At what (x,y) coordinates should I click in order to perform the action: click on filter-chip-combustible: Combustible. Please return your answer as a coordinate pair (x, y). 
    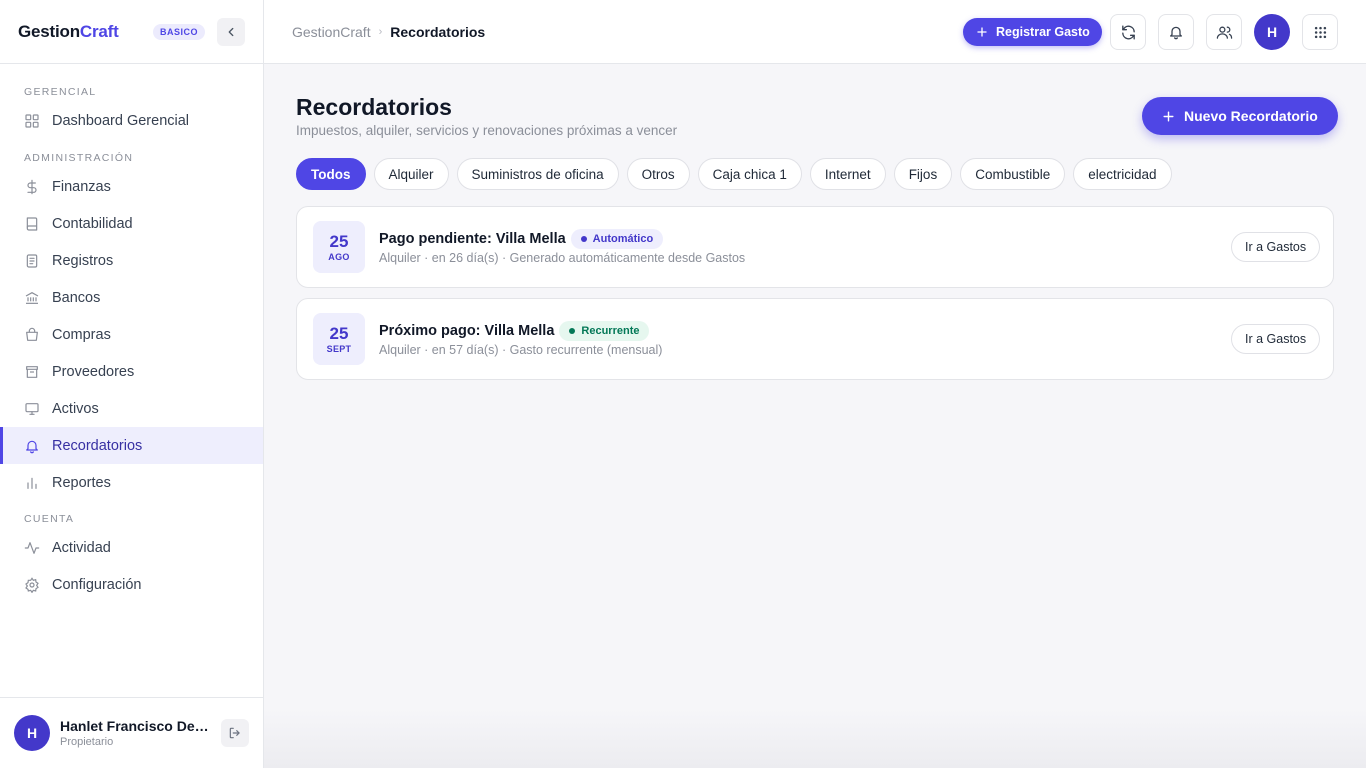
    Looking at the image, I should click on (1013, 174).